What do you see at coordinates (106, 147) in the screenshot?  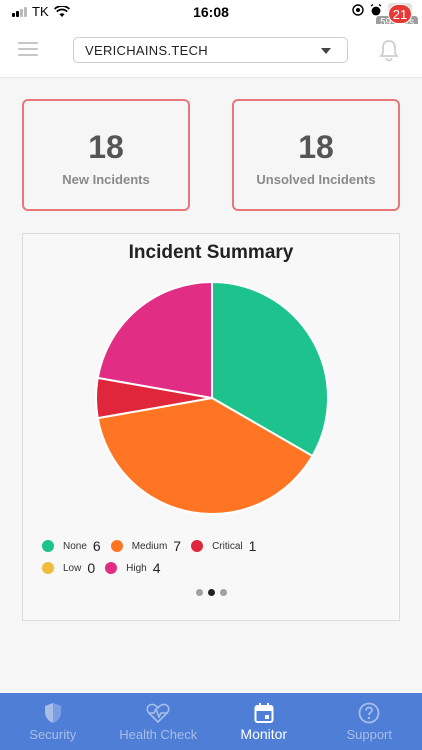 I see `new-incidents-count: 18` at bounding box center [106, 147].